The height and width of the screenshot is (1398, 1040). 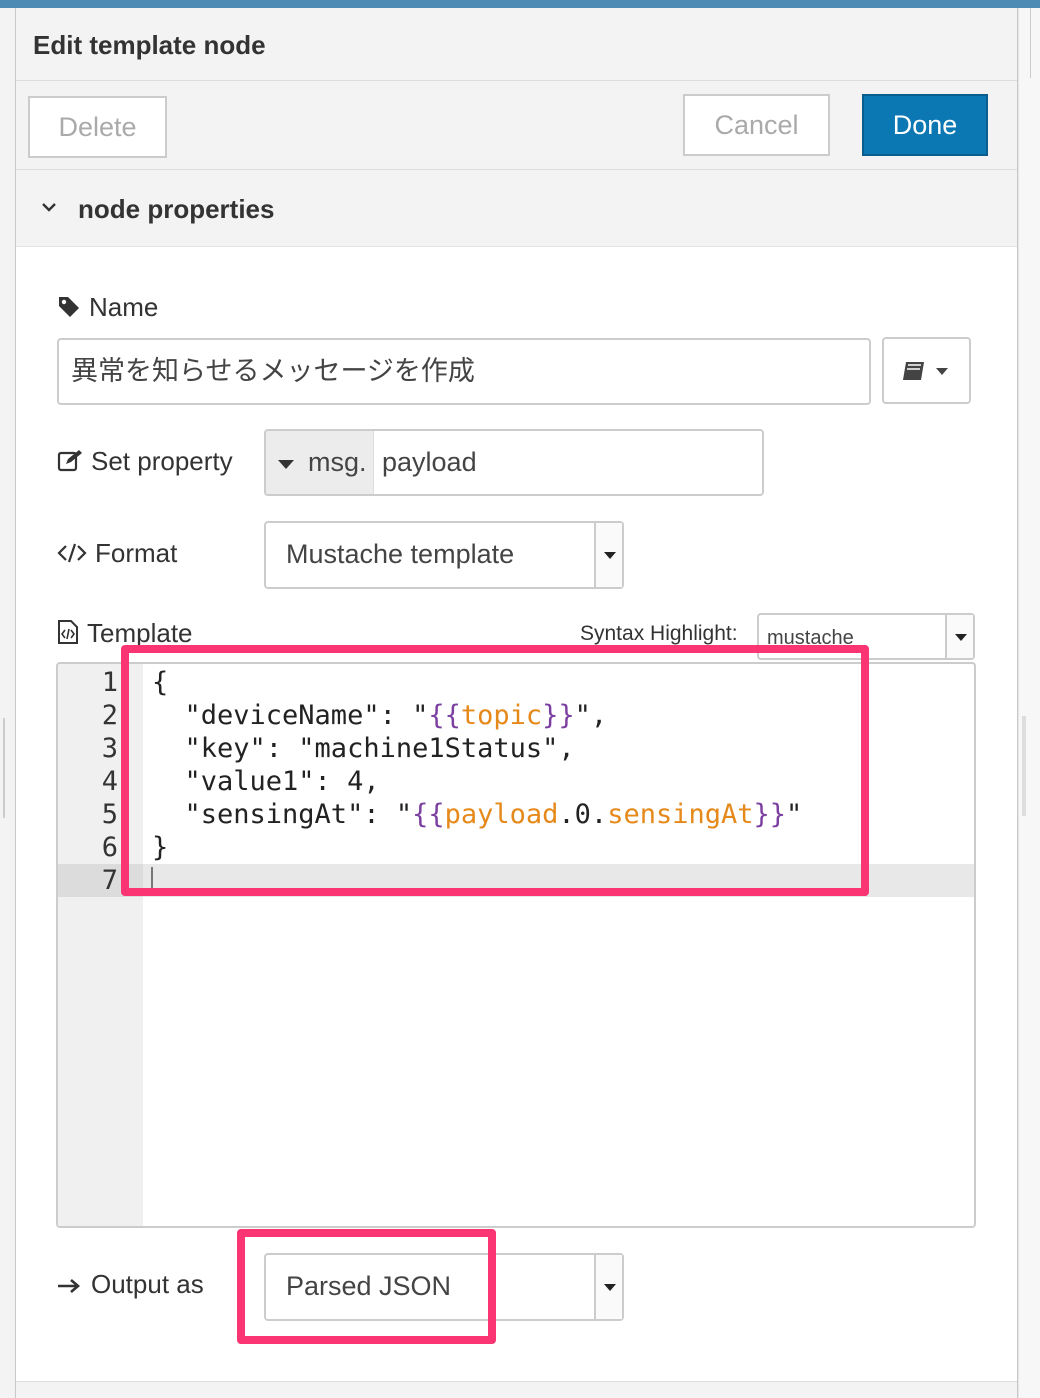 I want to click on output-label-text: Output as, so click(x=147, y=1284).